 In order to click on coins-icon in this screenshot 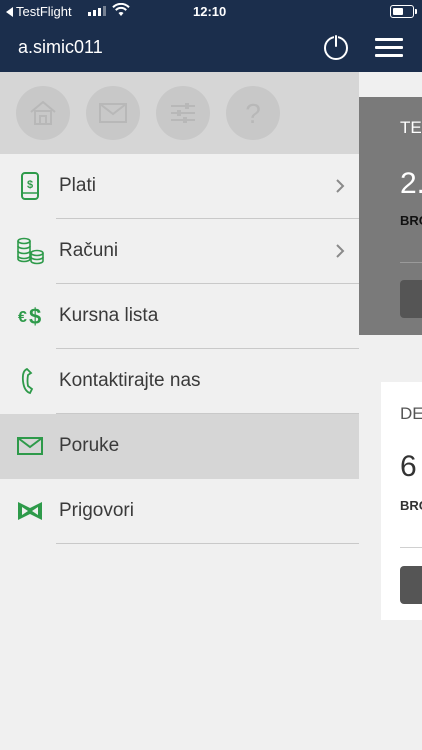, I will do `click(30, 251)`.